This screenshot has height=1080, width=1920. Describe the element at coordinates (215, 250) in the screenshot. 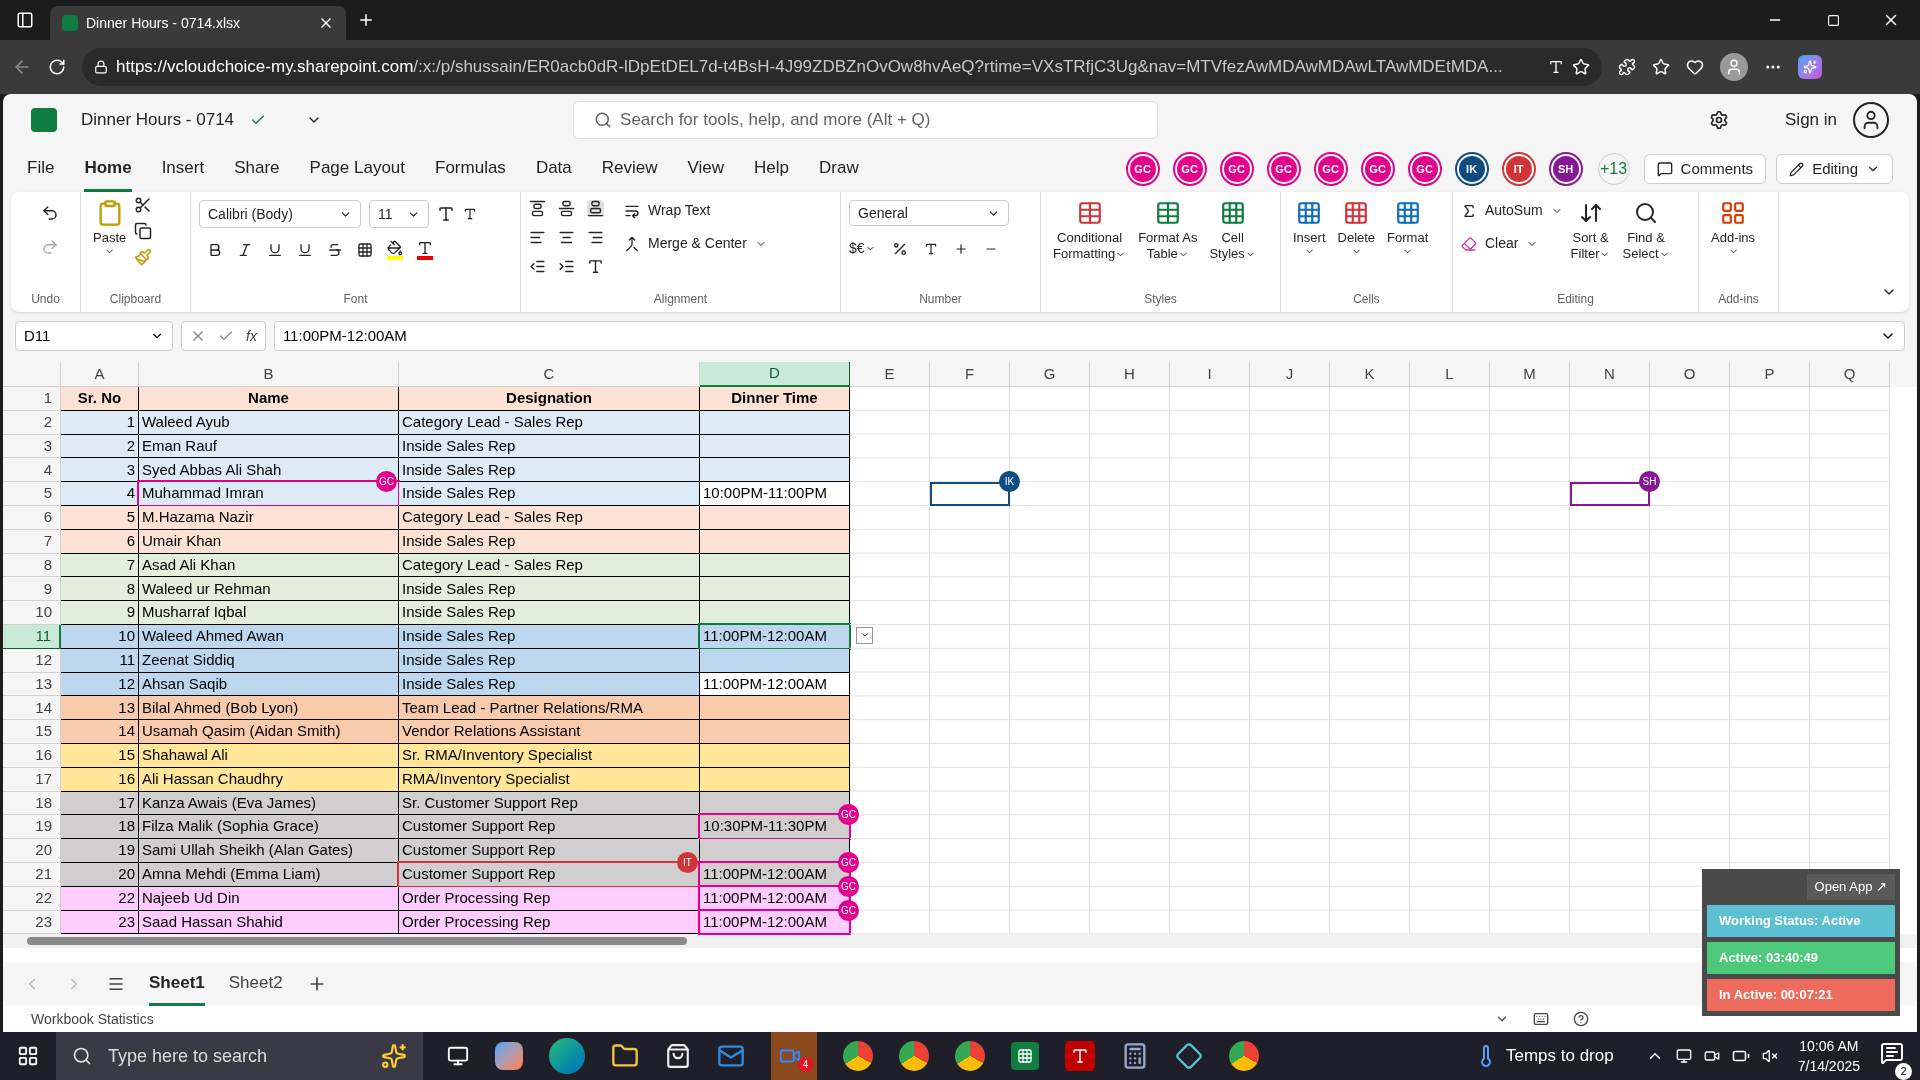

I see `bold-icon` at that location.